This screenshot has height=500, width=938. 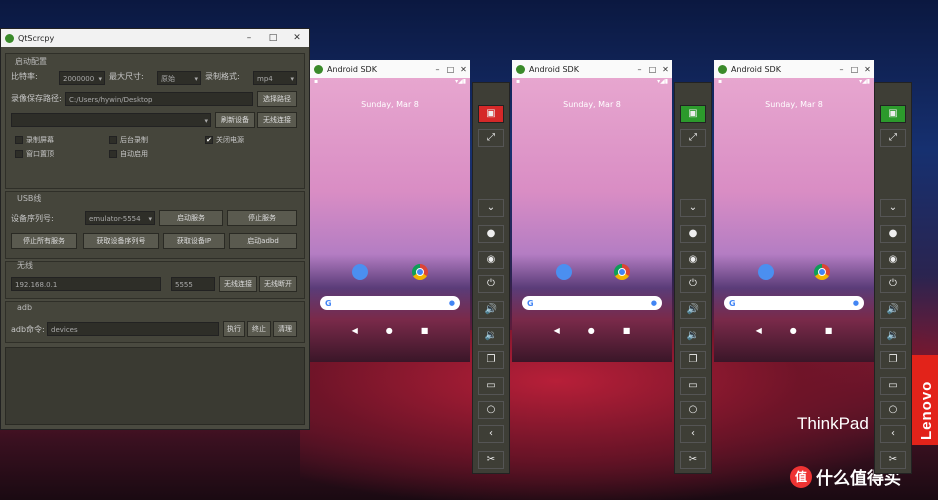 What do you see at coordinates (34, 154) in the screenshot?
I see `stay-on-top-checkbox: 窗口置顶` at bounding box center [34, 154].